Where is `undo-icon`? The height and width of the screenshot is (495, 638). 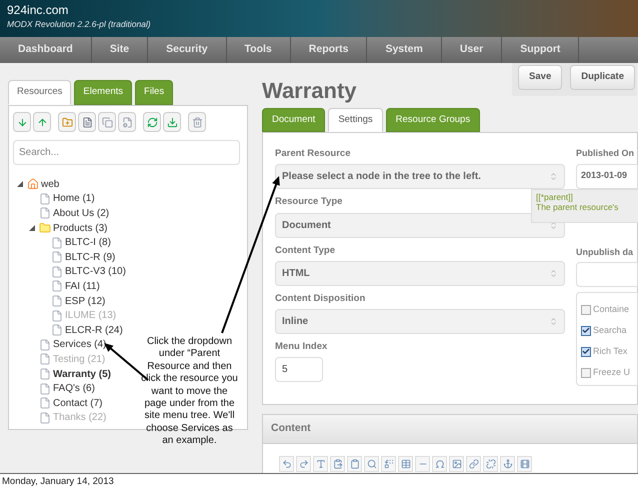 undo-icon is located at coordinates (287, 464).